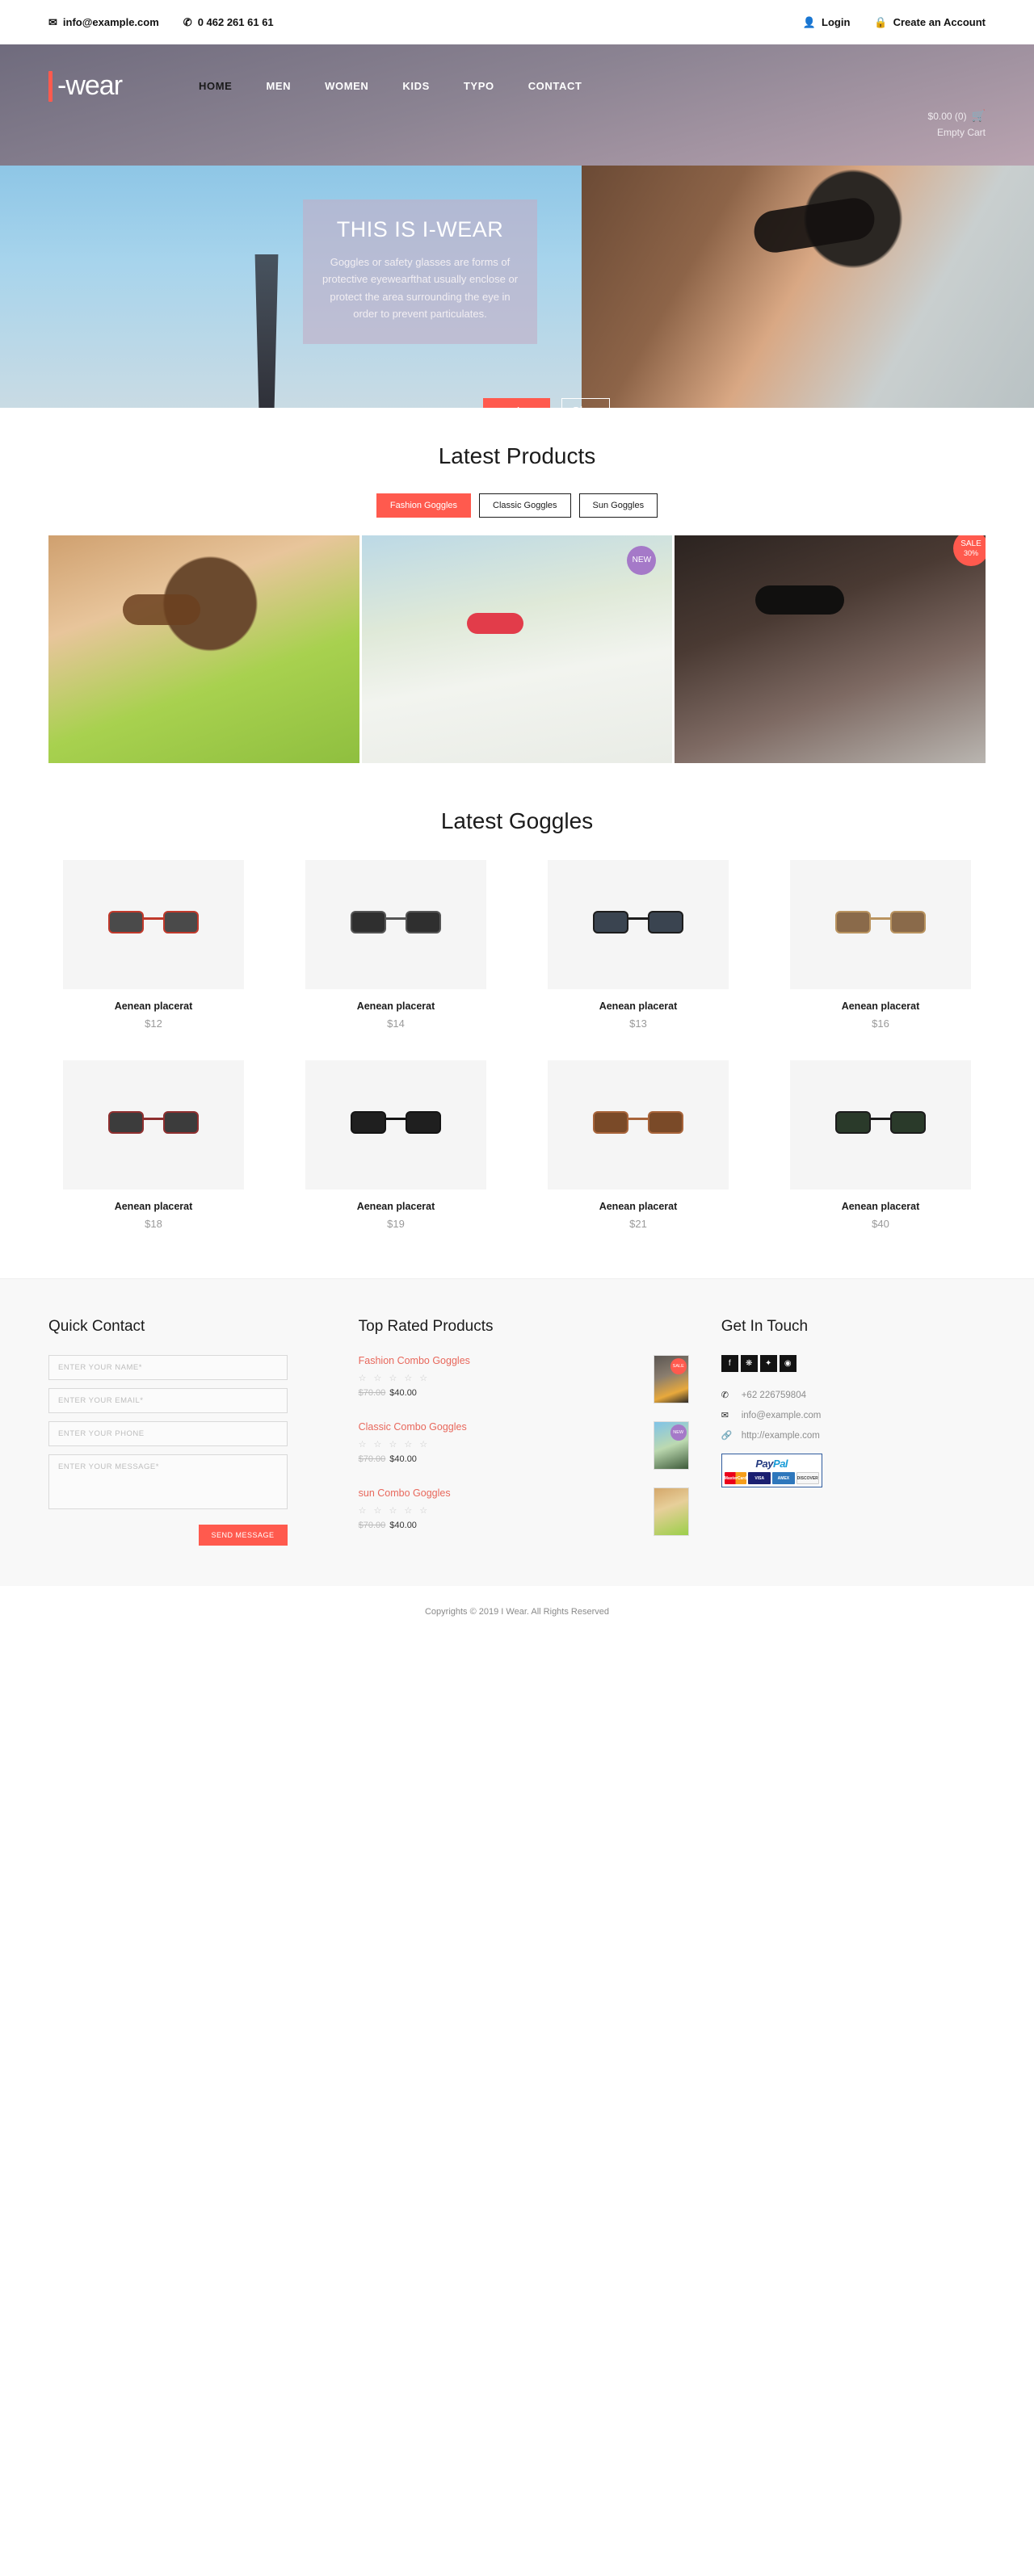 Image resolution: width=1034 pixels, height=2576 pixels. What do you see at coordinates (517, 403) in the screenshot?
I see `explore-button: Explore` at bounding box center [517, 403].